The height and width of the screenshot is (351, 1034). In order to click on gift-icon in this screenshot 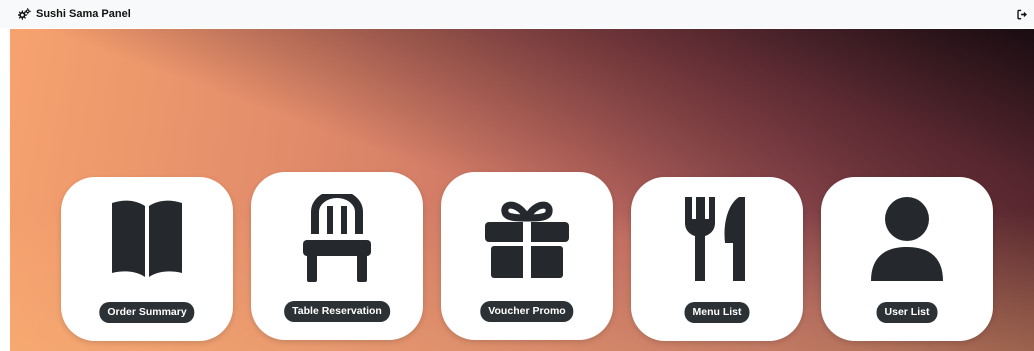, I will do `click(527, 240)`.